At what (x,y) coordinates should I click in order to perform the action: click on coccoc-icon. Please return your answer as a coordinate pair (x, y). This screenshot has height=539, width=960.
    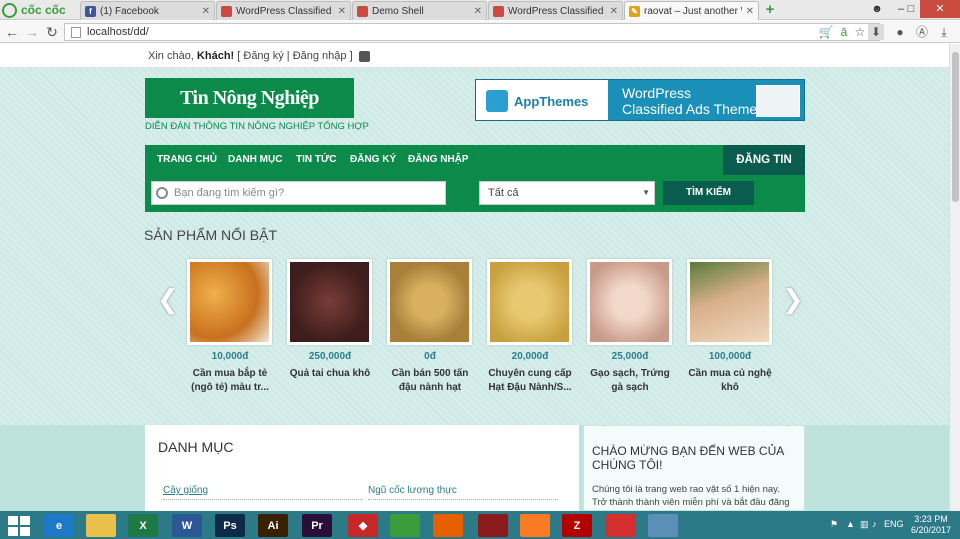
    Looking at the image, I should click on (405, 525).